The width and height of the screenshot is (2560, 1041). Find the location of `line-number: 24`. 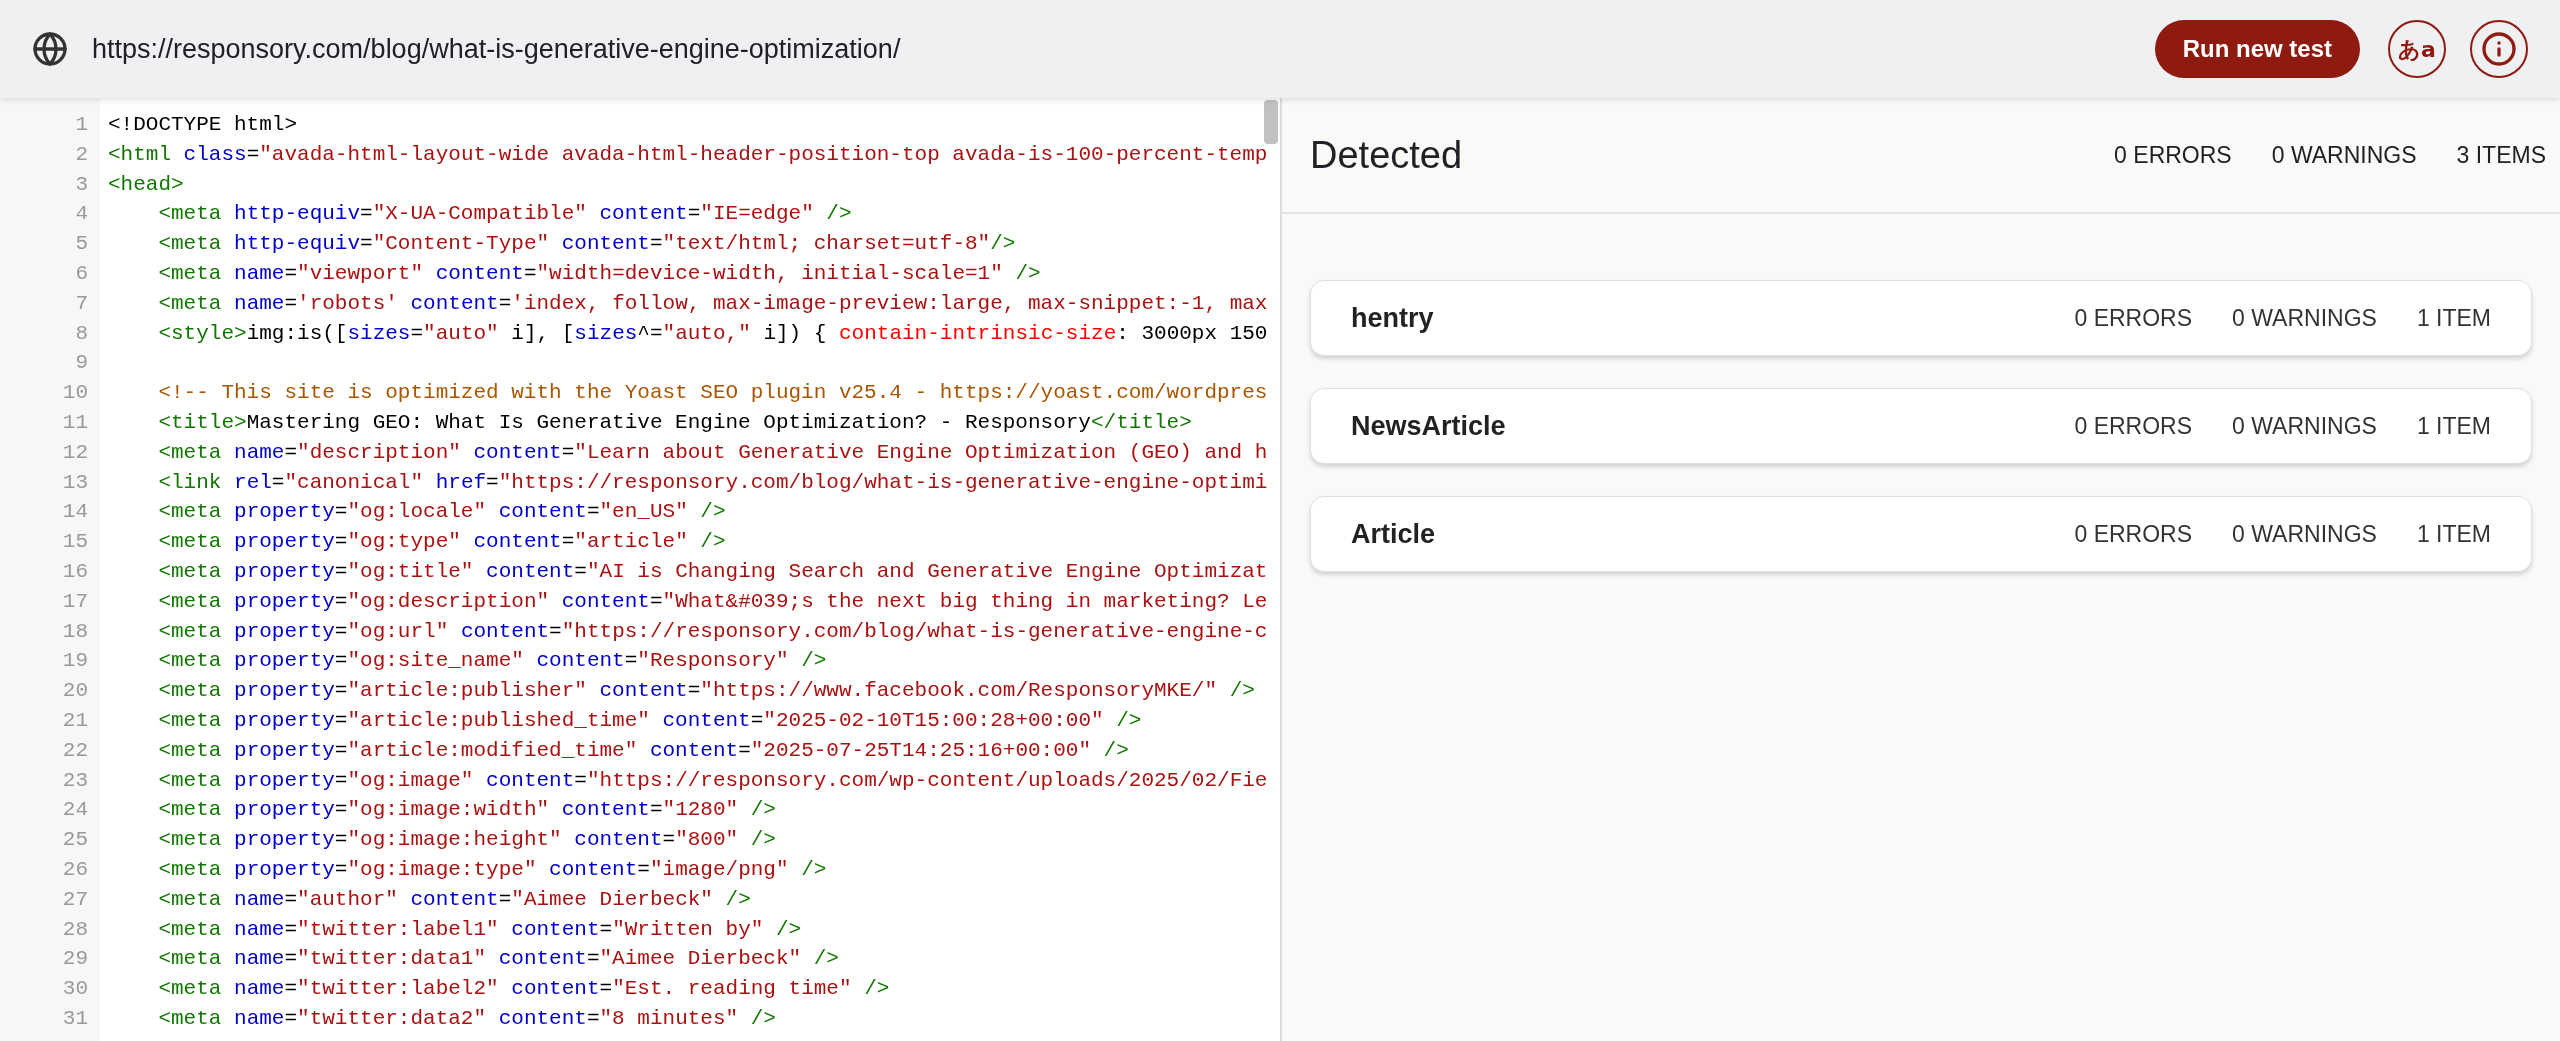

line-number: 24 is located at coordinates (75, 810).